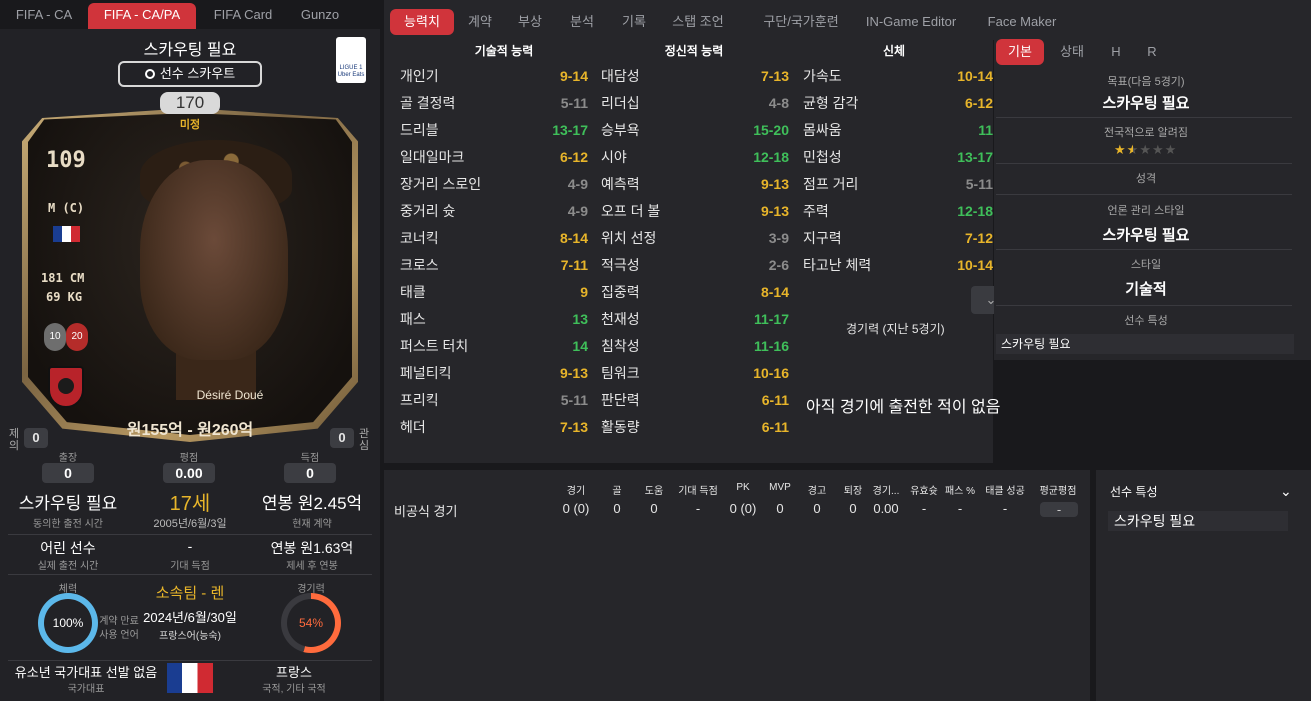  Describe the element at coordinates (1020, 52) in the screenshot. I see `info-tab-basic: 기본` at that location.